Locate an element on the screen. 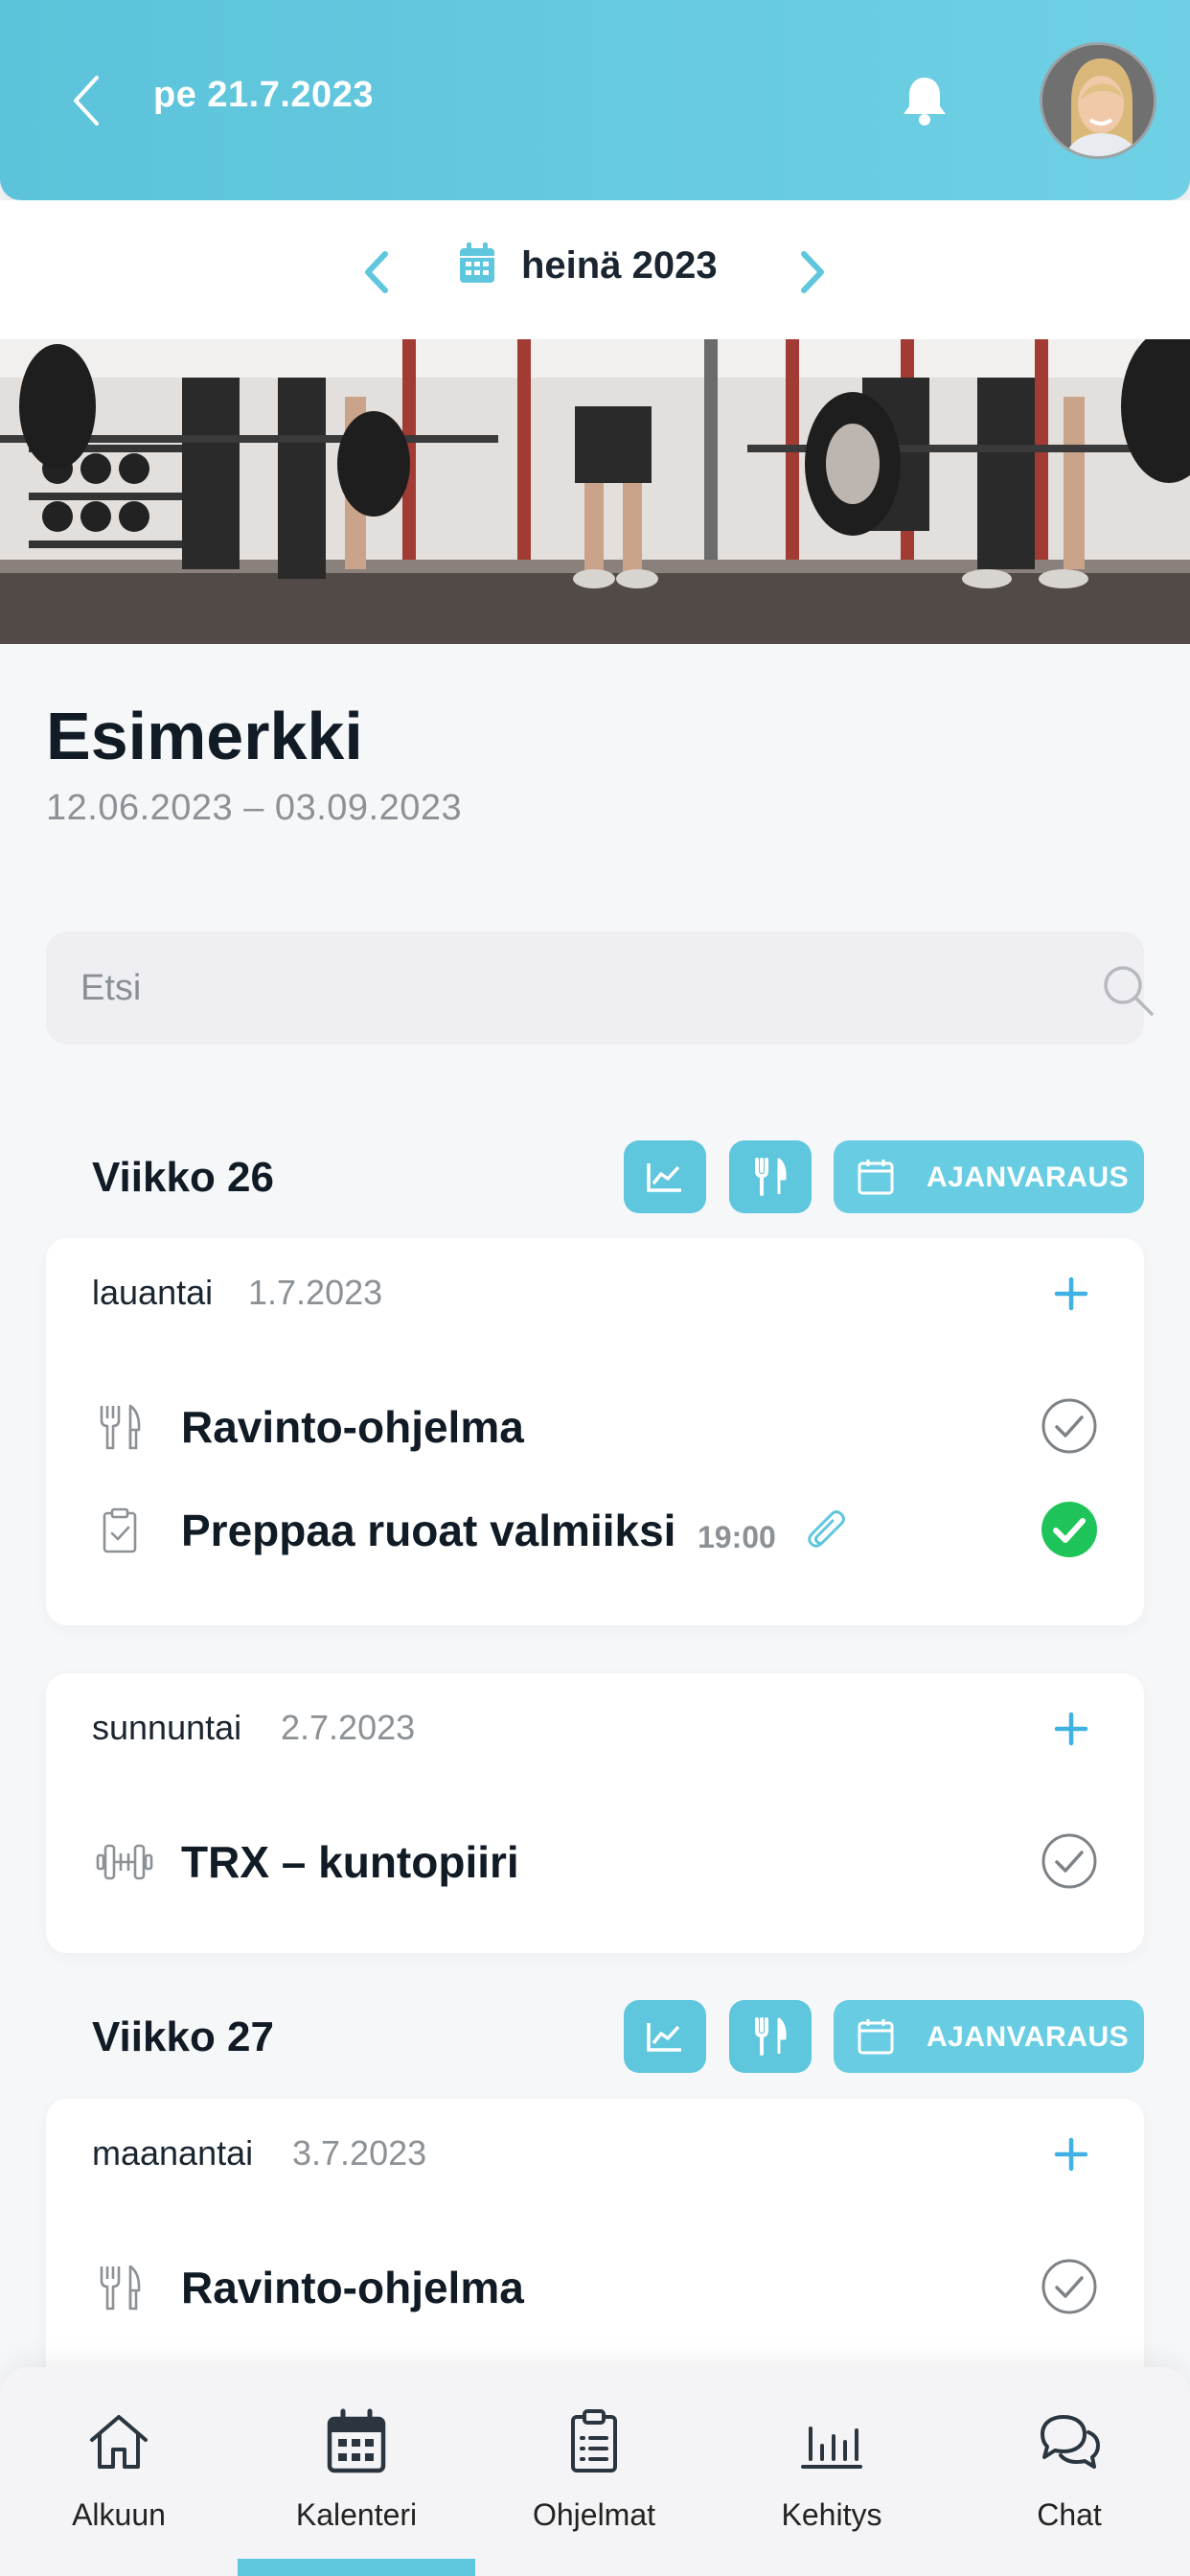  item-title: Preppaa ruoat valmiiksi is located at coordinates (429, 1530).